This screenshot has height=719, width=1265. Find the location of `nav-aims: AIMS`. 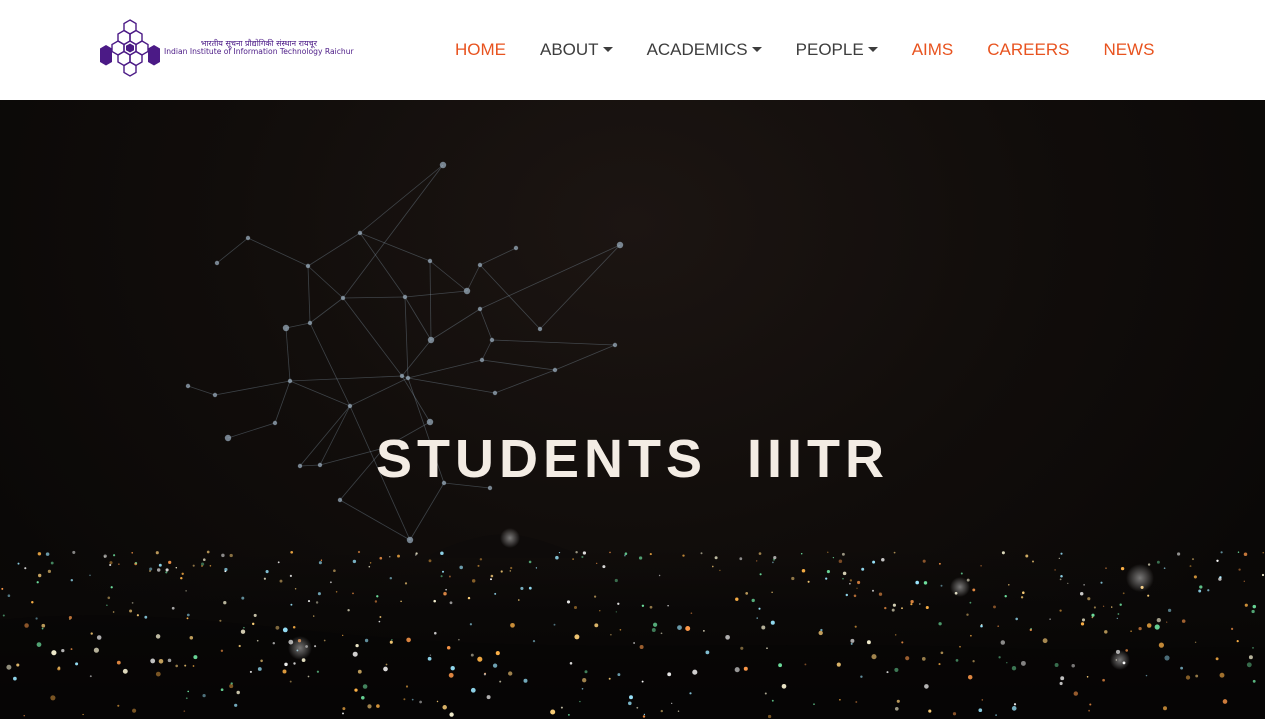

nav-aims: AIMS is located at coordinates (933, 50).